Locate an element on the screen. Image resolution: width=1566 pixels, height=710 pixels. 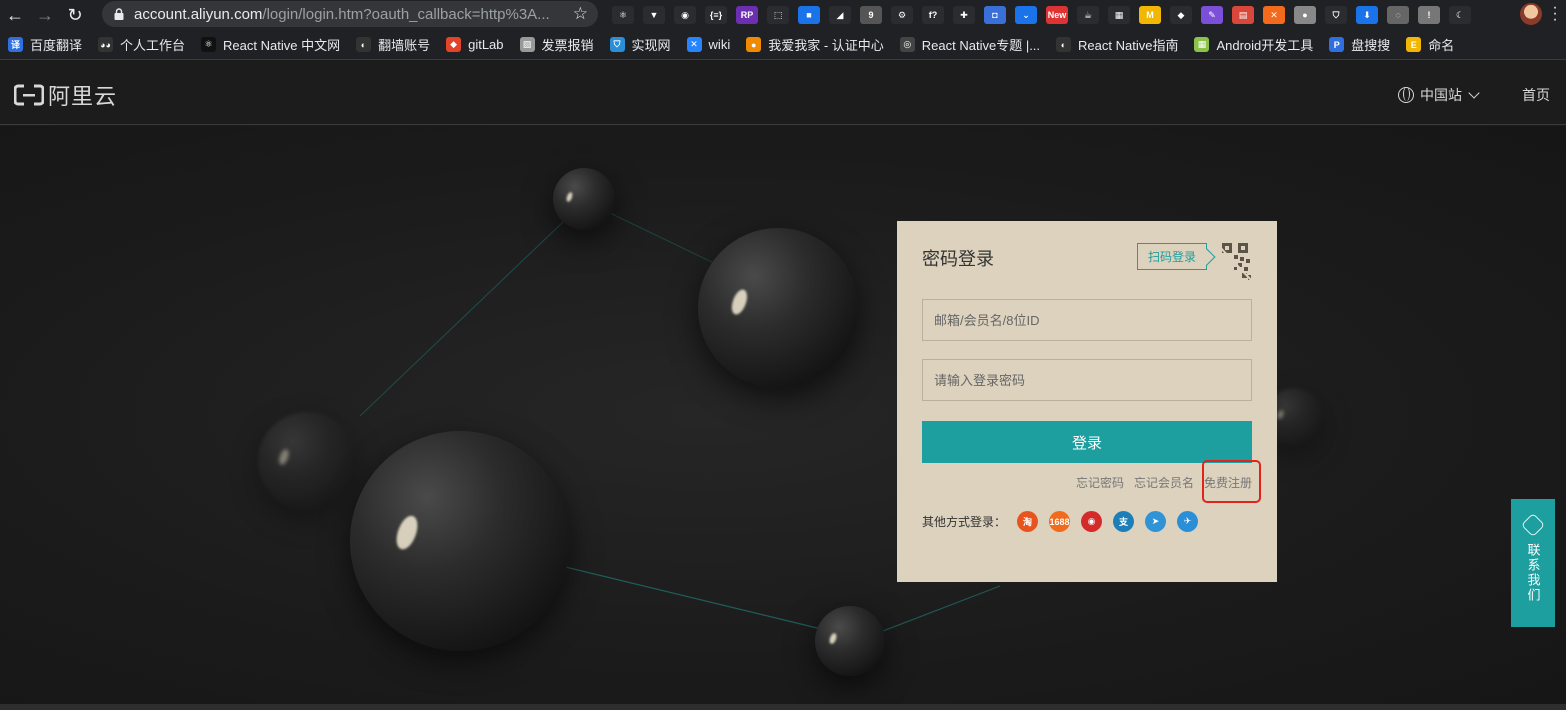
bookmark-item: ⚛ React Native 中文网 is located at coordinates (270, 44).